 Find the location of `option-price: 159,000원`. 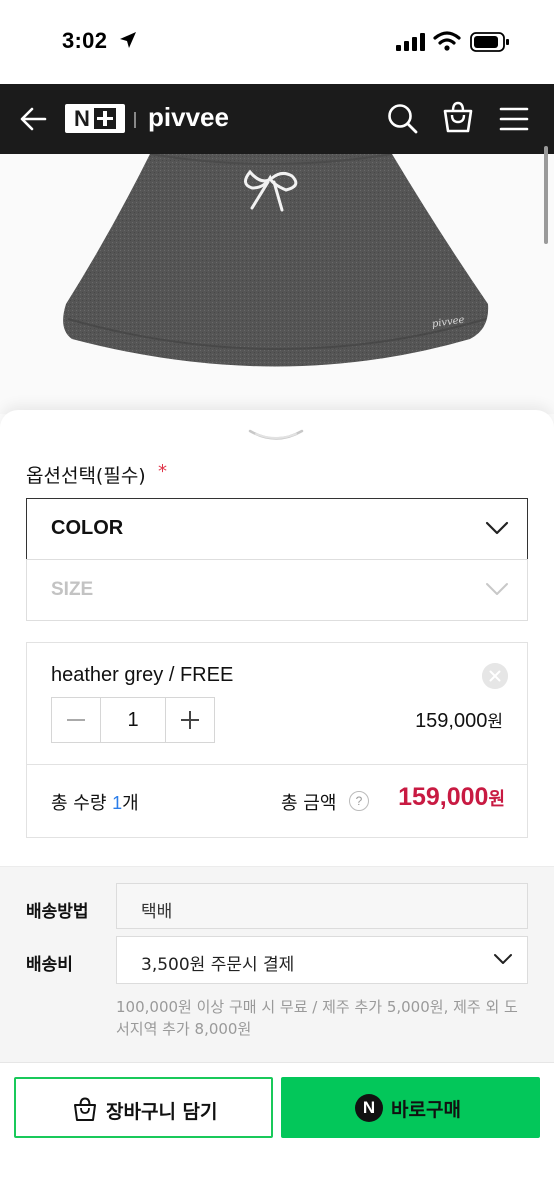

option-price: 159,000원 is located at coordinates (459, 720).